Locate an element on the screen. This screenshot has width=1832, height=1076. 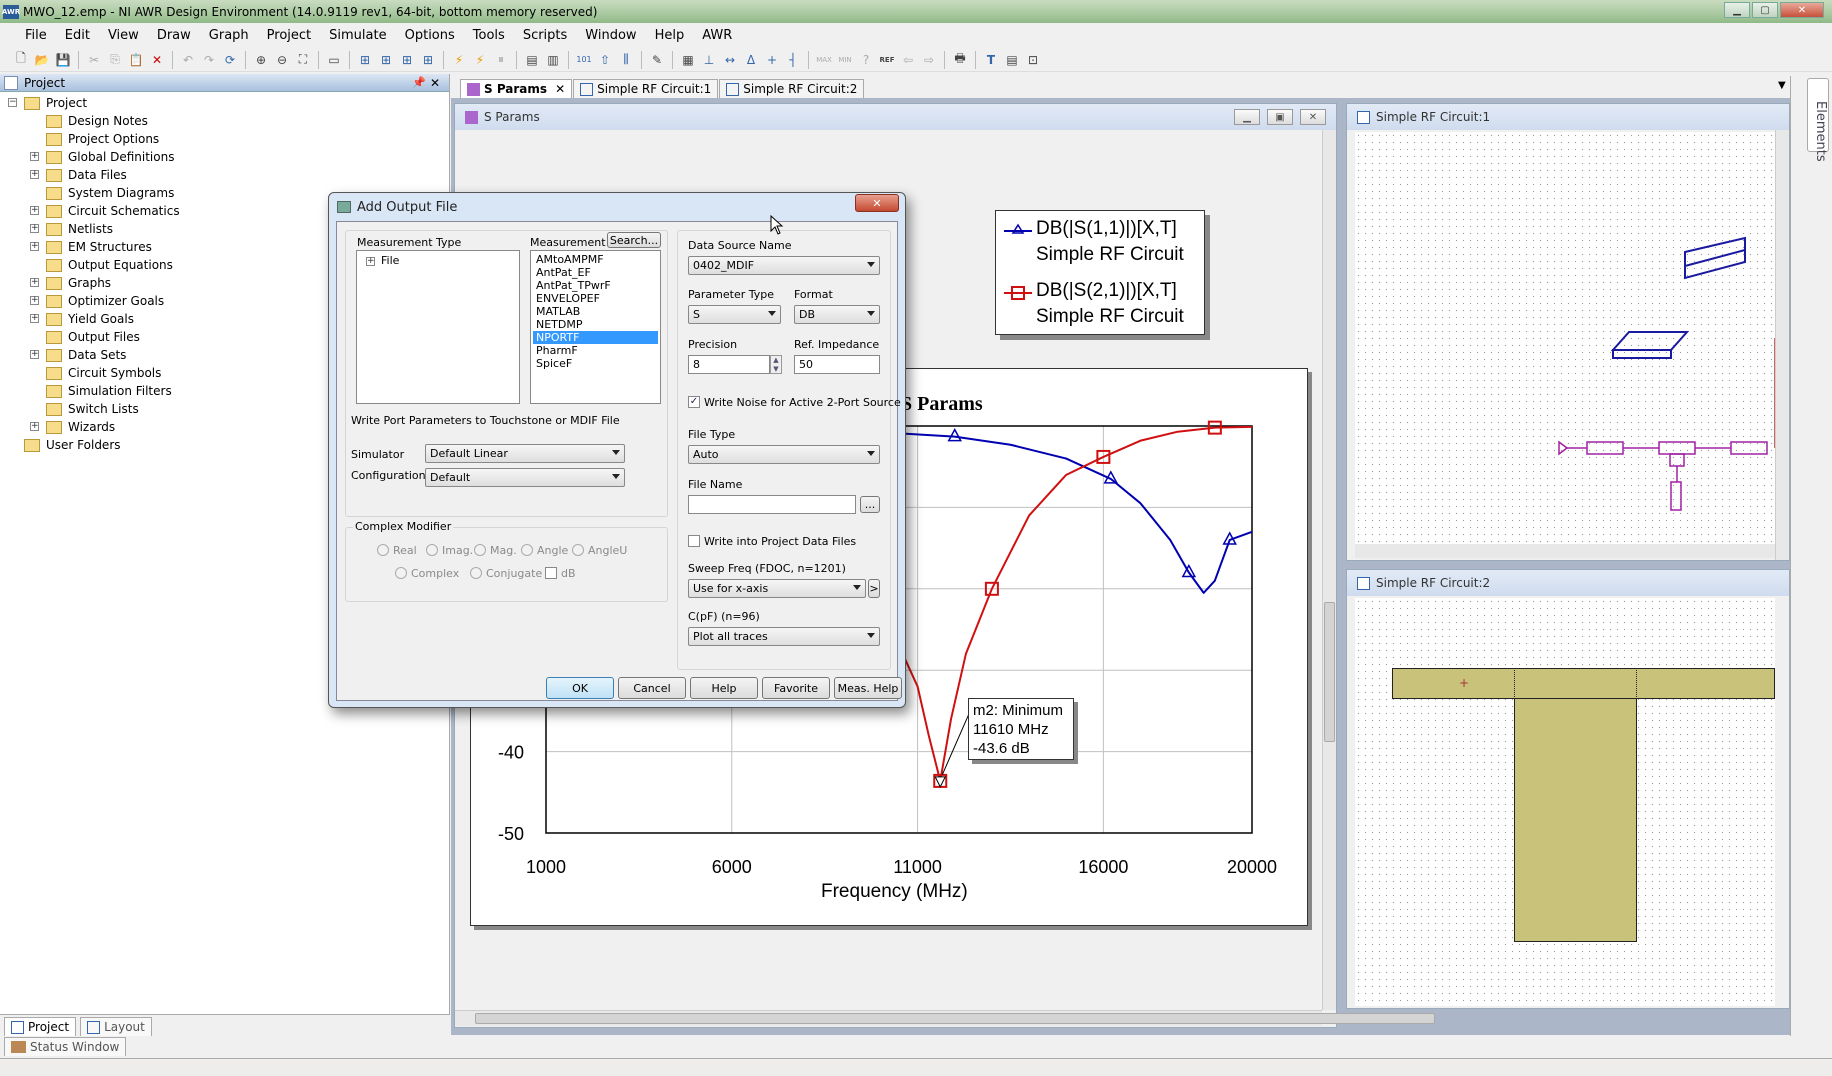
radio-angleu is located at coordinates (578, 550).